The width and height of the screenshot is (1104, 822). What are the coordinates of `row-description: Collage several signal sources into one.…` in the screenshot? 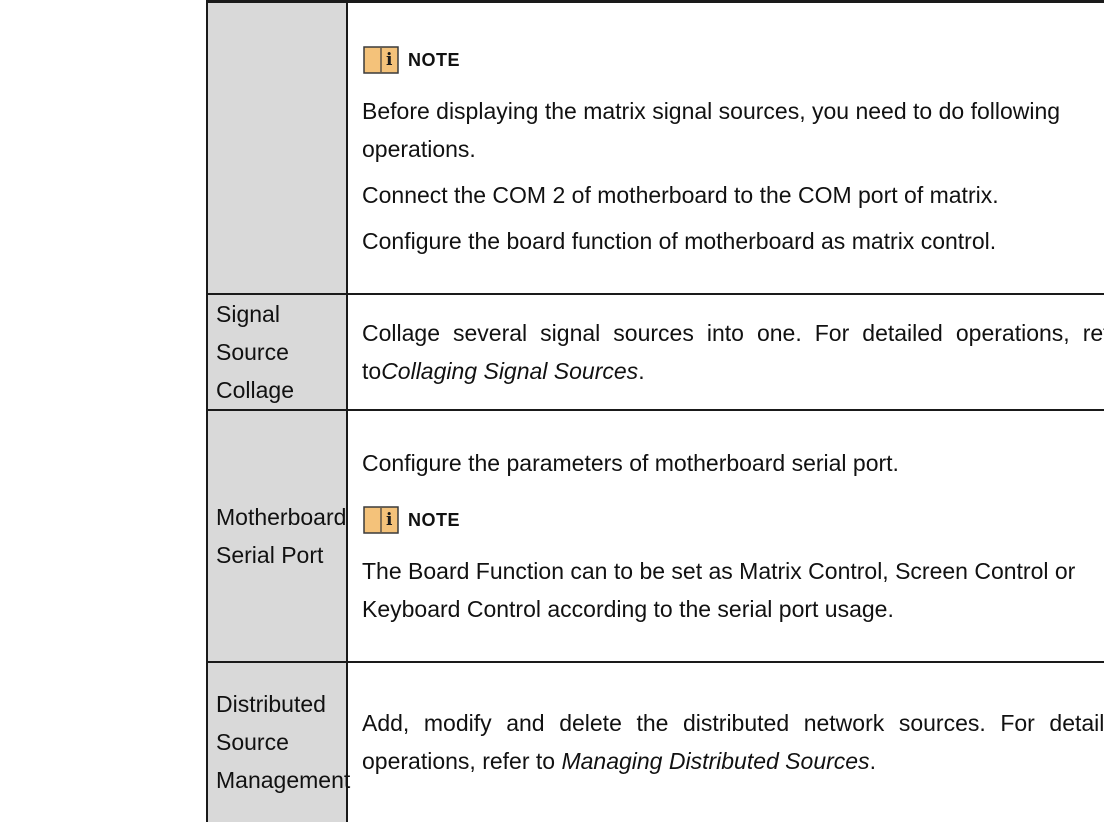 It's located at (725, 351).